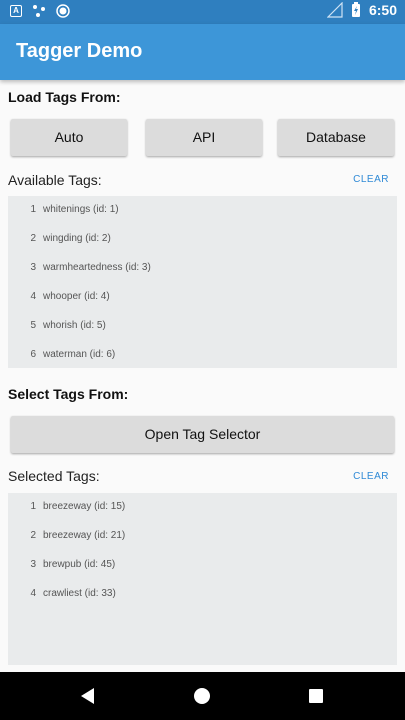  What do you see at coordinates (79, 564) in the screenshot?
I see `item-text: brewpub (id: 45)` at bounding box center [79, 564].